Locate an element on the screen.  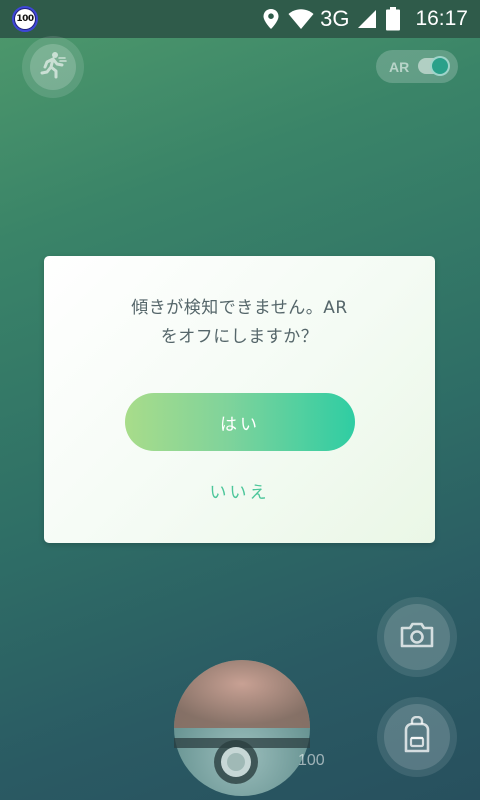
badge-count: 100 is located at coordinates (25, 19).